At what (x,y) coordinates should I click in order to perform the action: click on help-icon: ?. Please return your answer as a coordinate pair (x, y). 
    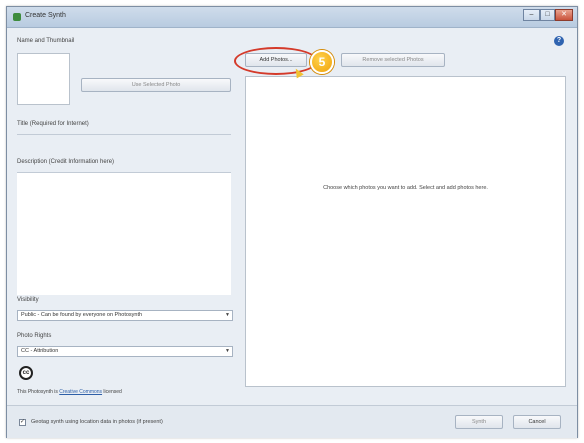
    Looking at the image, I should click on (559, 41).